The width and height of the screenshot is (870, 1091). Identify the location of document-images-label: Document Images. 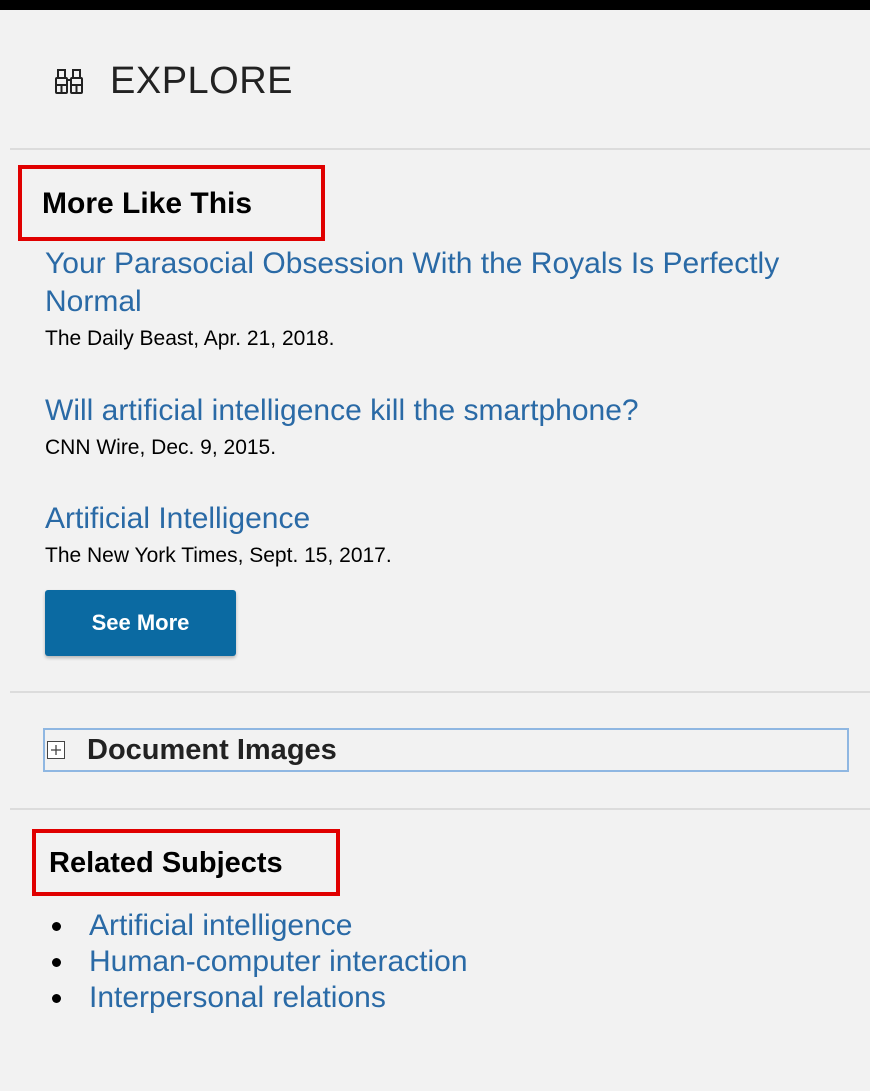
(212, 749).